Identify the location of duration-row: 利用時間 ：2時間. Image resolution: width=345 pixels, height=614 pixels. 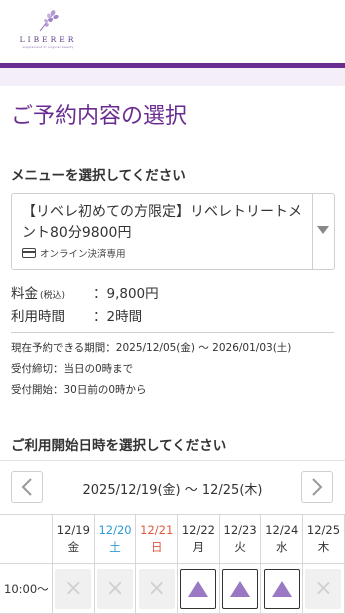
(172, 314).